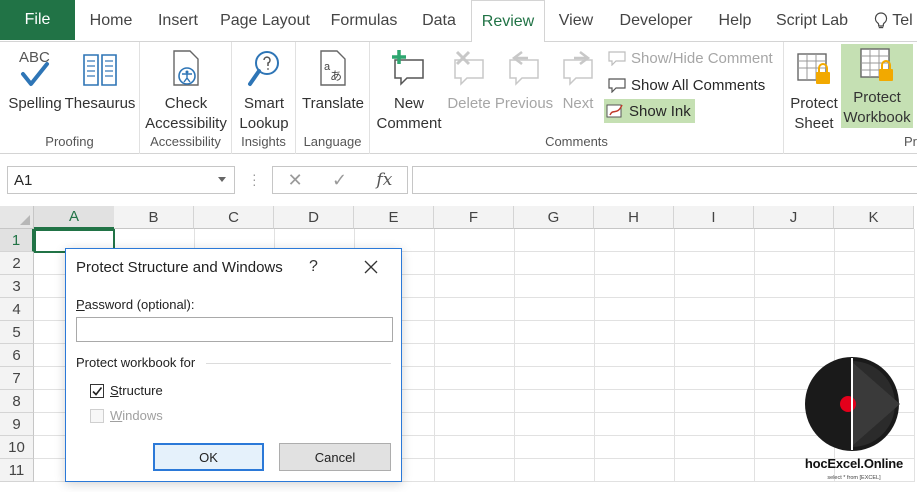 This screenshot has height=492, width=917. What do you see at coordinates (715, 378) in the screenshot?
I see `cell-i7` at bounding box center [715, 378].